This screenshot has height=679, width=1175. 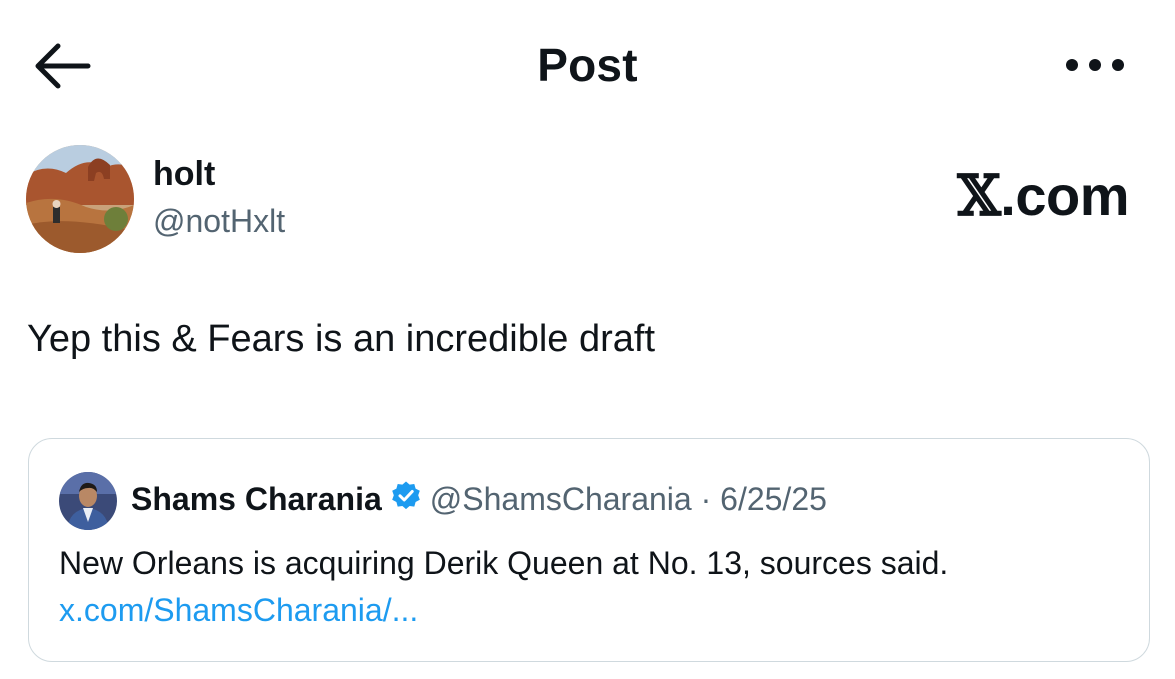 I want to click on x-logo-mark: 𝕏, so click(x=979, y=196).